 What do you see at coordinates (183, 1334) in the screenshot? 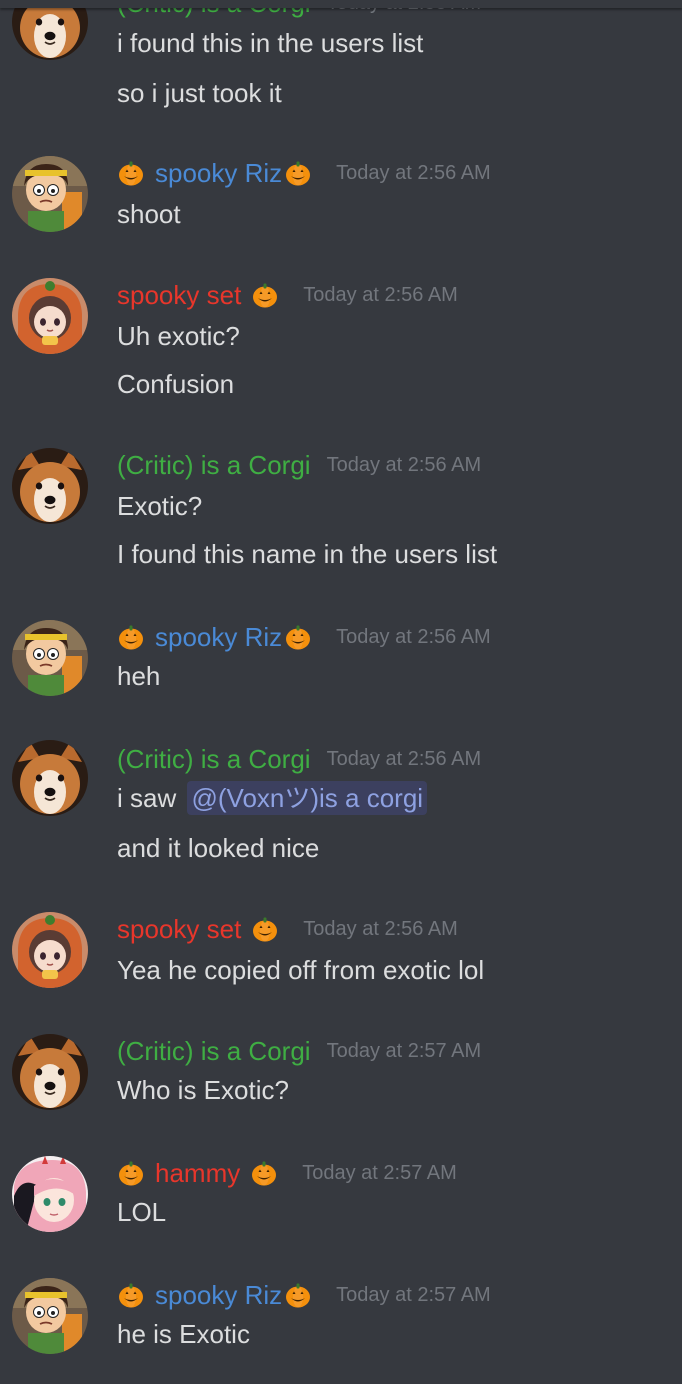
I see `message-text: he is Exotic` at bounding box center [183, 1334].